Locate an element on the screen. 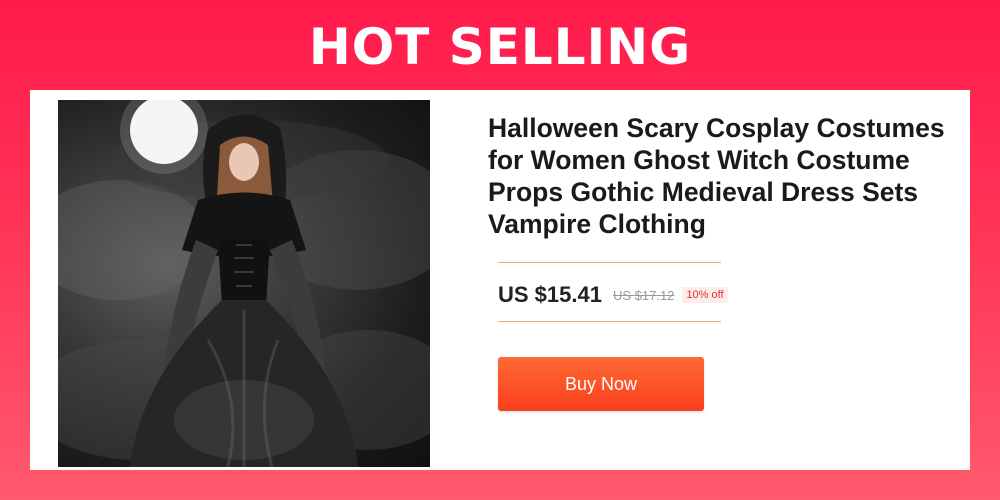 Image resolution: width=1000 pixels, height=500 pixels. discount-badge: 10% off is located at coordinates (705, 295).